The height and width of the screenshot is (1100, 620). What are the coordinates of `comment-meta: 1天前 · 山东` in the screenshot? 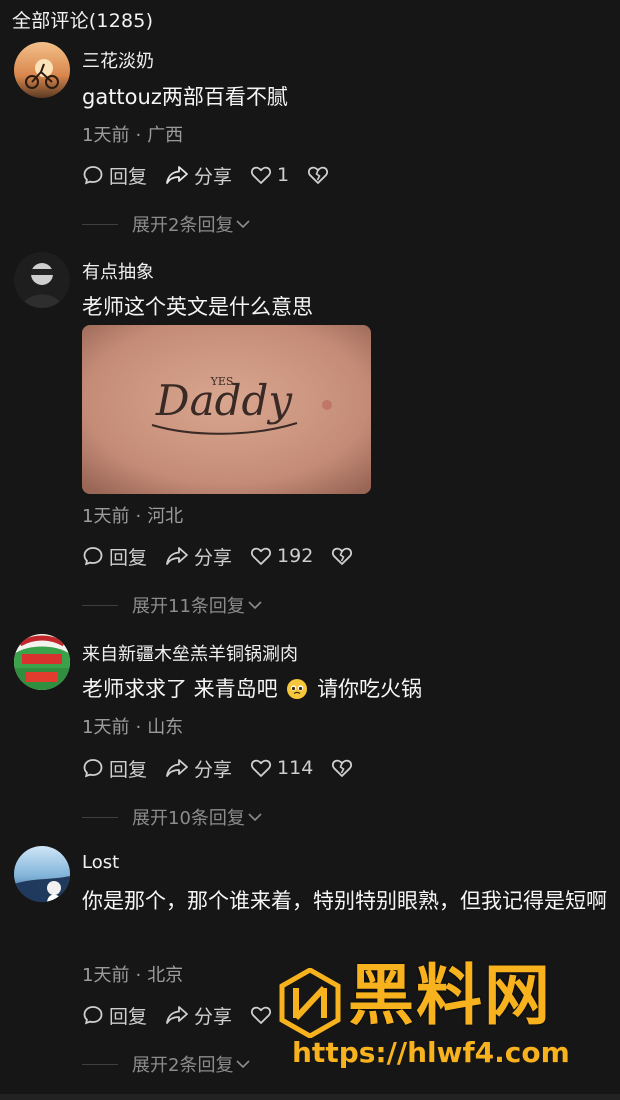 It's located at (133, 727).